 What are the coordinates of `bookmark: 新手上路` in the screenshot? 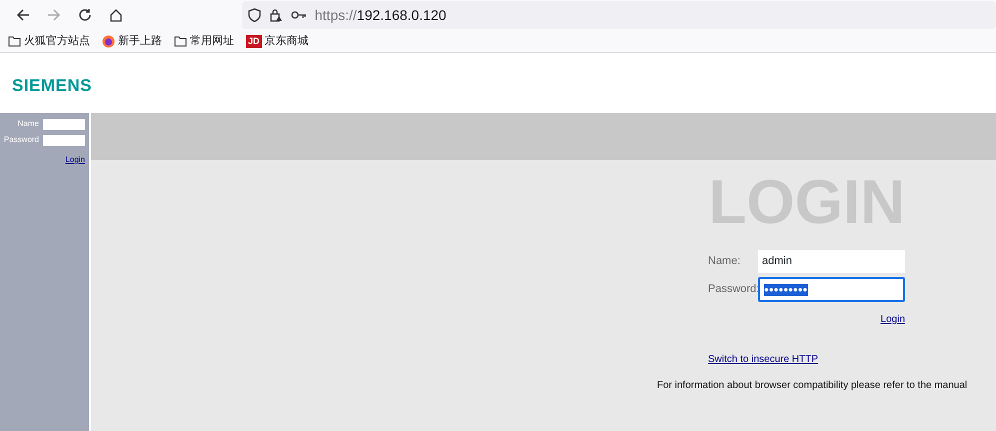 It's located at (132, 41).